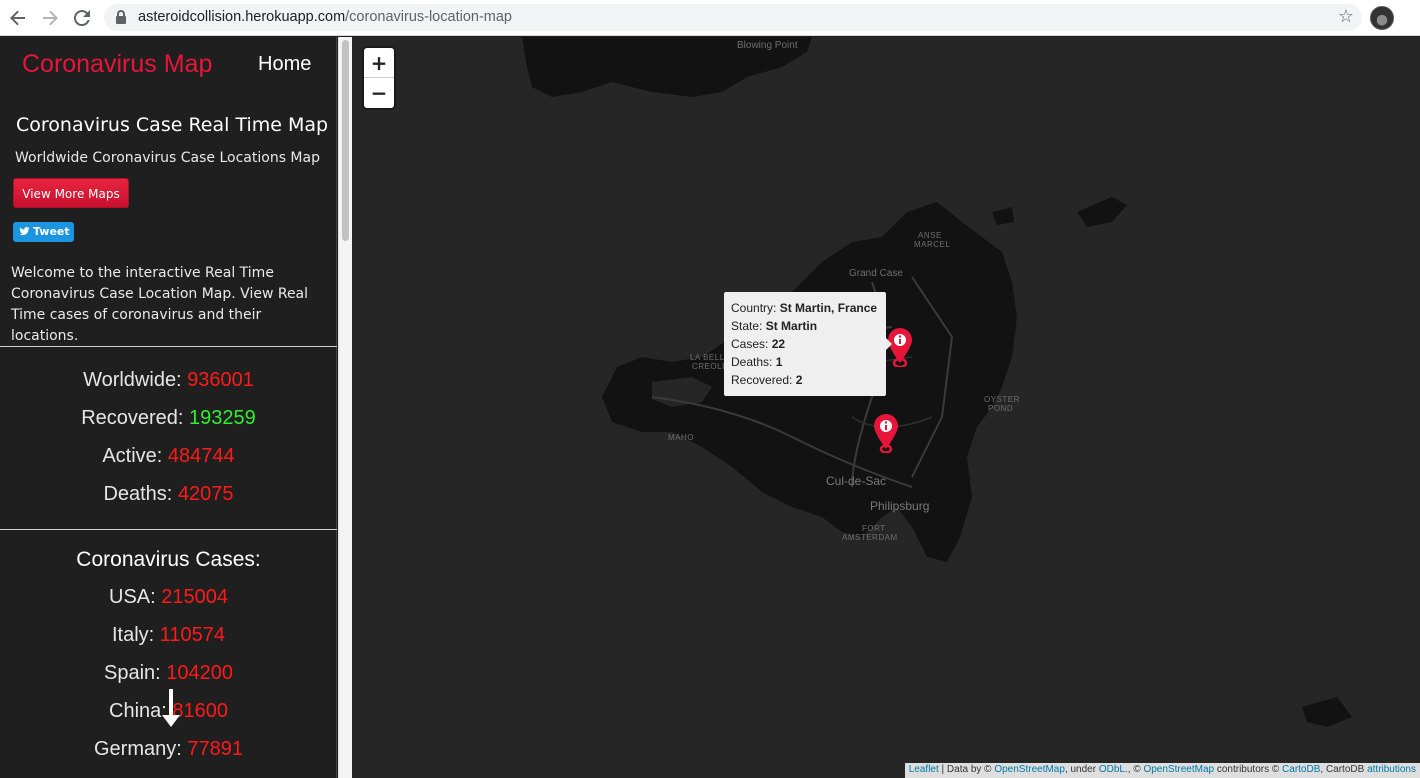 This screenshot has height=778, width=1420. Describe the element at coordinates (889, 344) in the screenshot. I see `popup-tip` at that location.